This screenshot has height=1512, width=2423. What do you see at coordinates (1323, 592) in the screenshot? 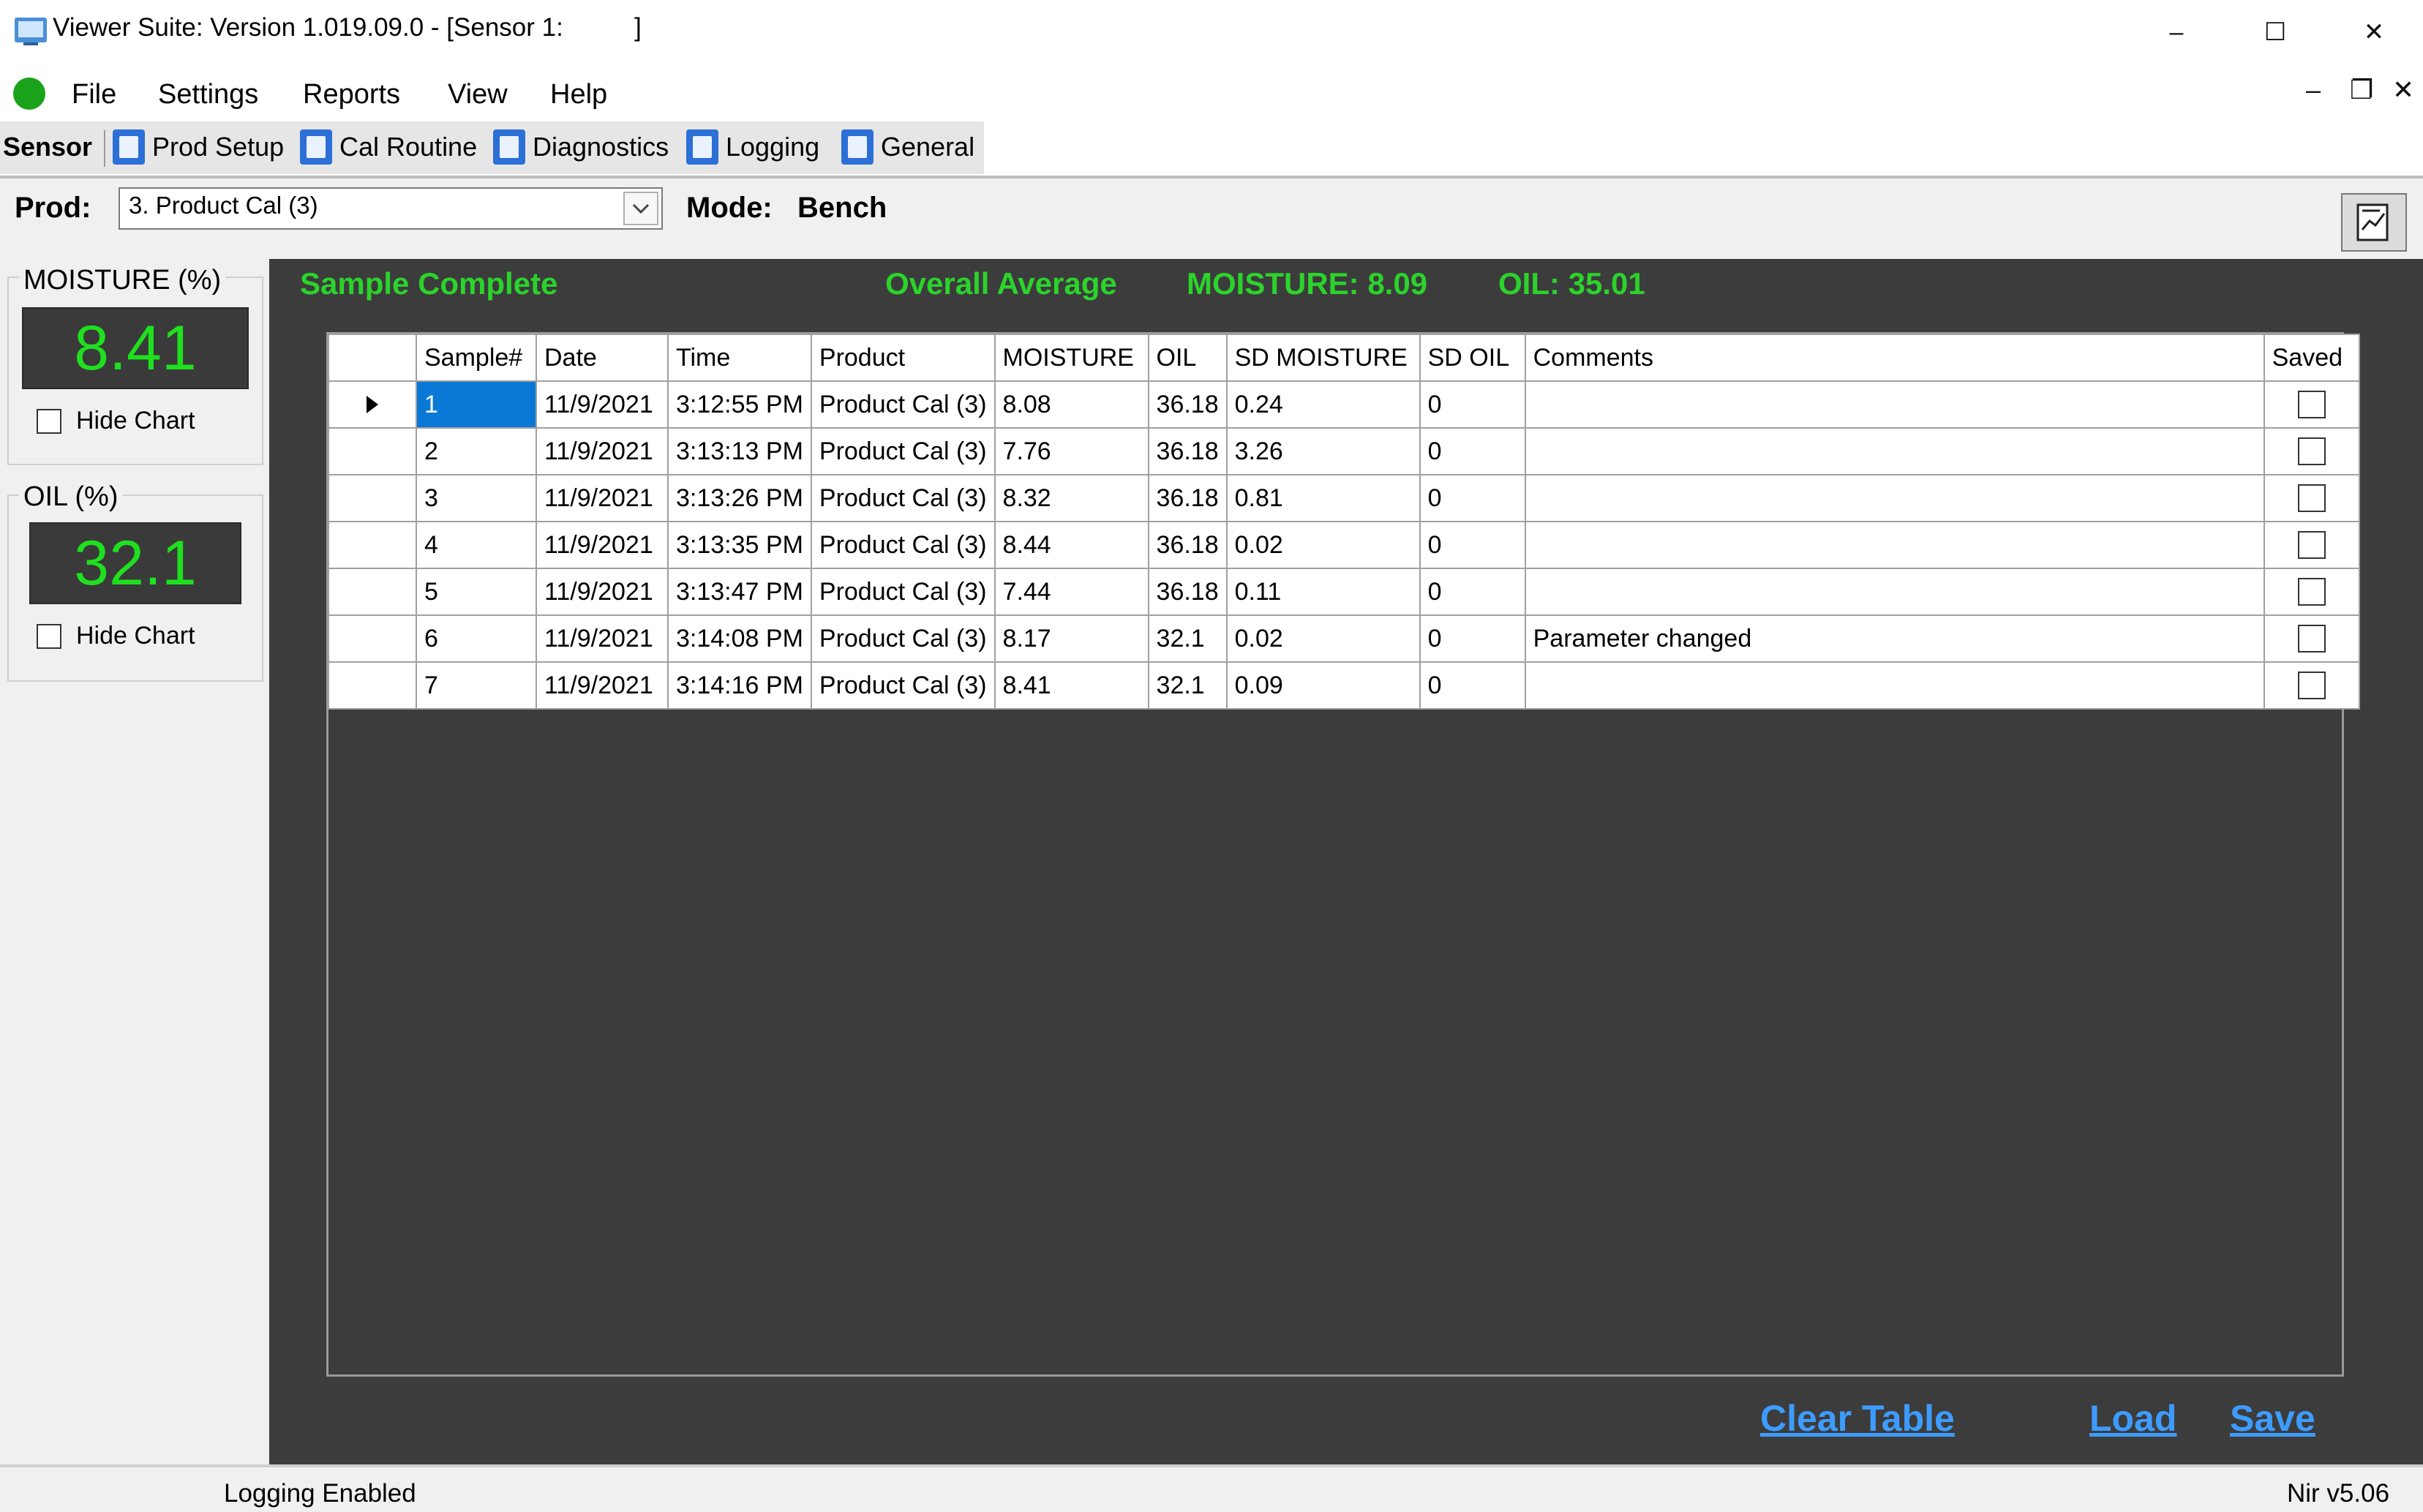
I see `cell-sd-moisture: 0.11` at bounding box center [1323, 592].